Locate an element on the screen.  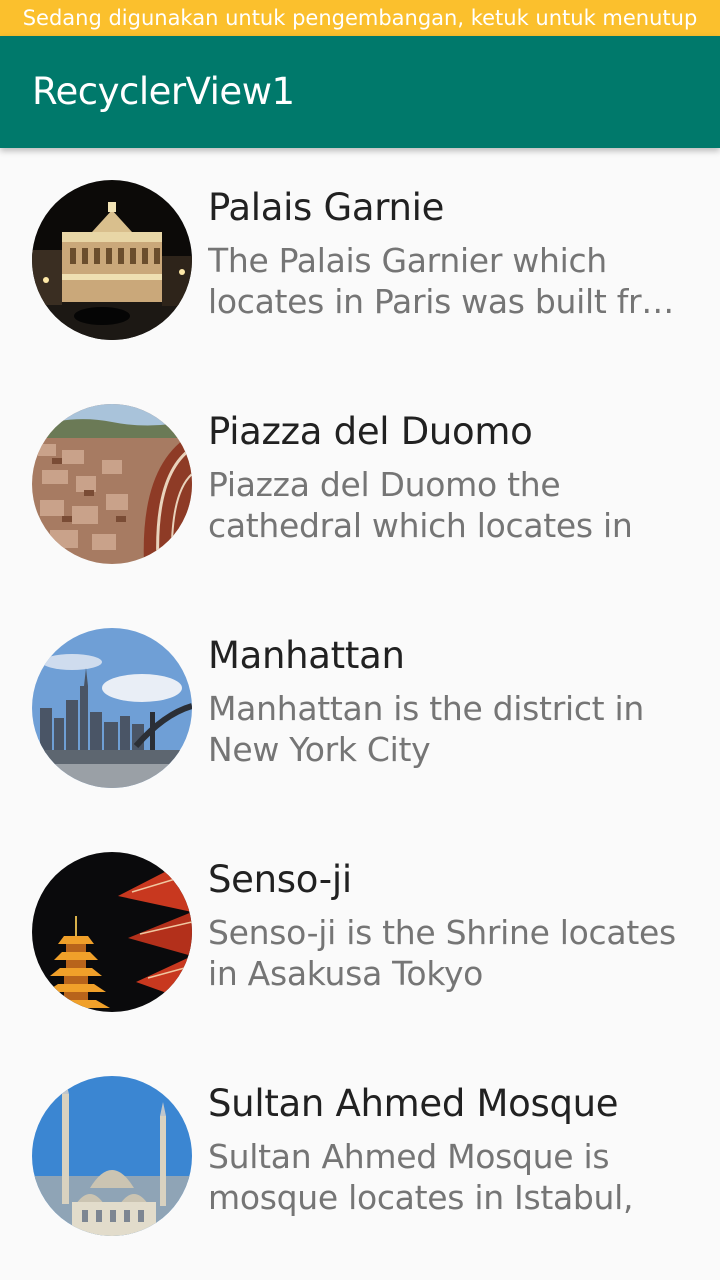
sultan-ahmed-mosque-image is located at coordinates (112, 1156).